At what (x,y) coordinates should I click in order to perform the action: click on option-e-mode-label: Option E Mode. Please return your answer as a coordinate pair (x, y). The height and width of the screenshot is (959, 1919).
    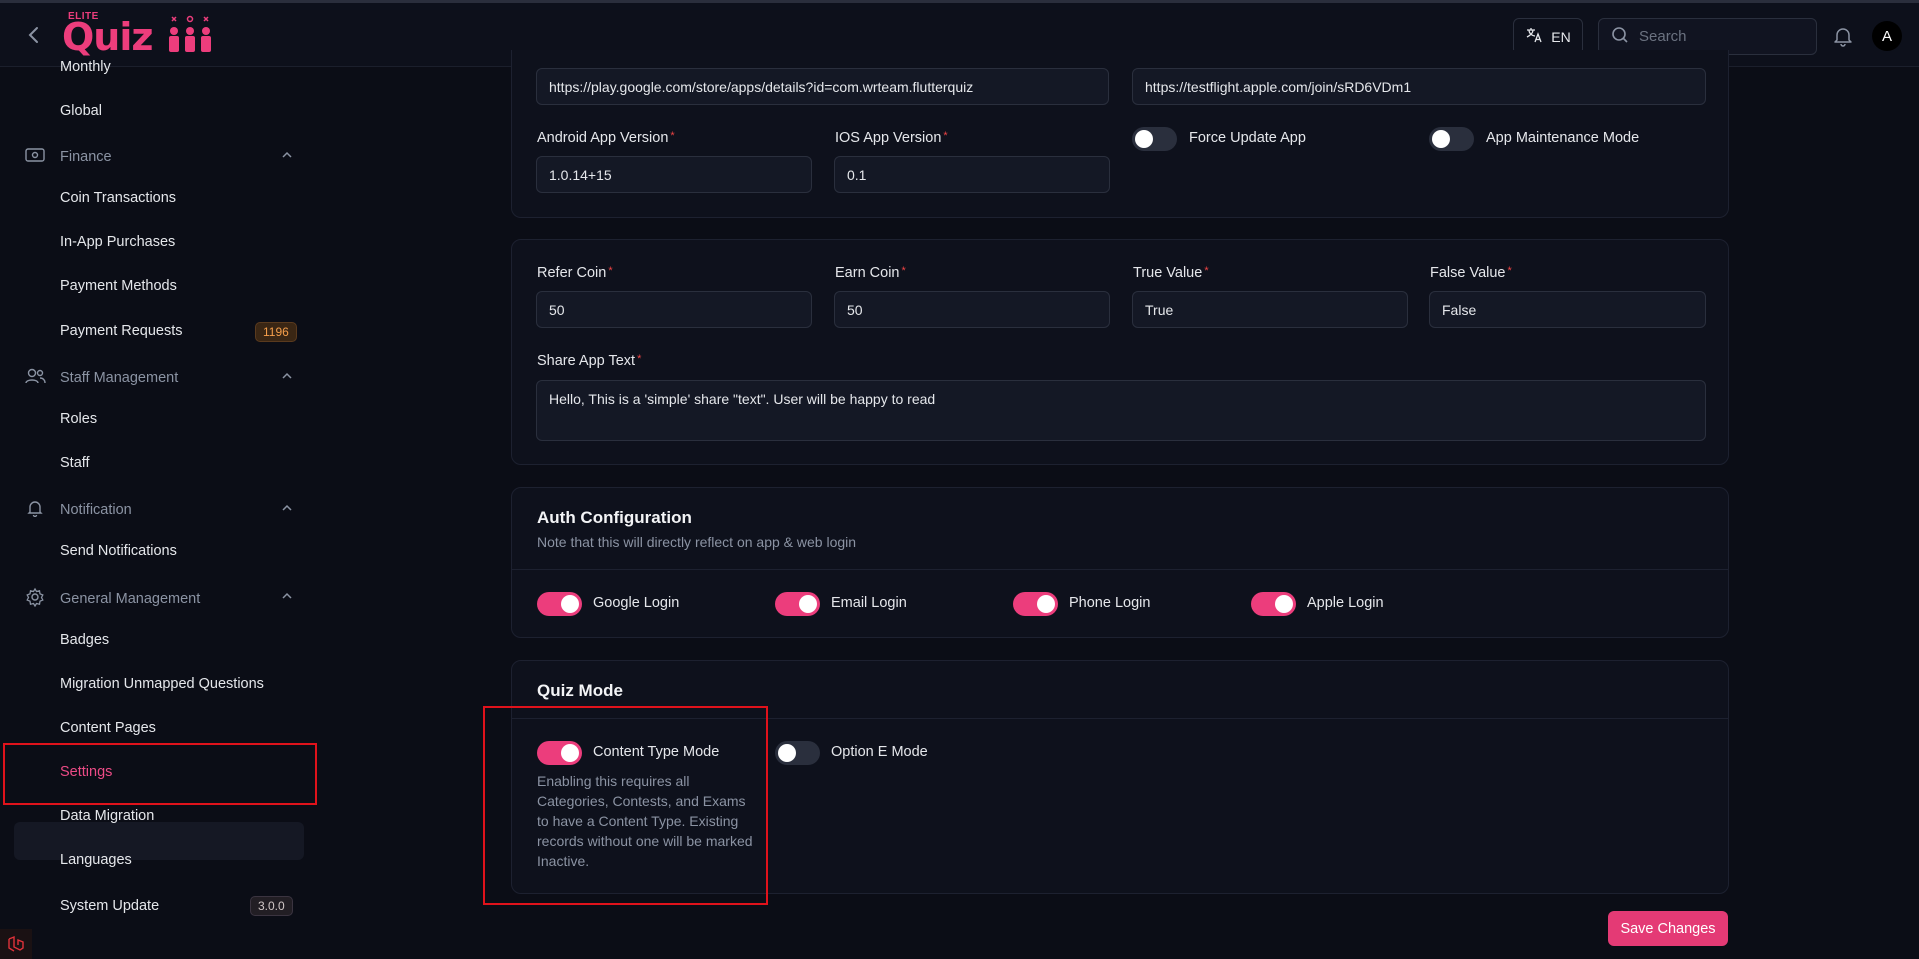
    Looking at the image, I should click on (879, 752).